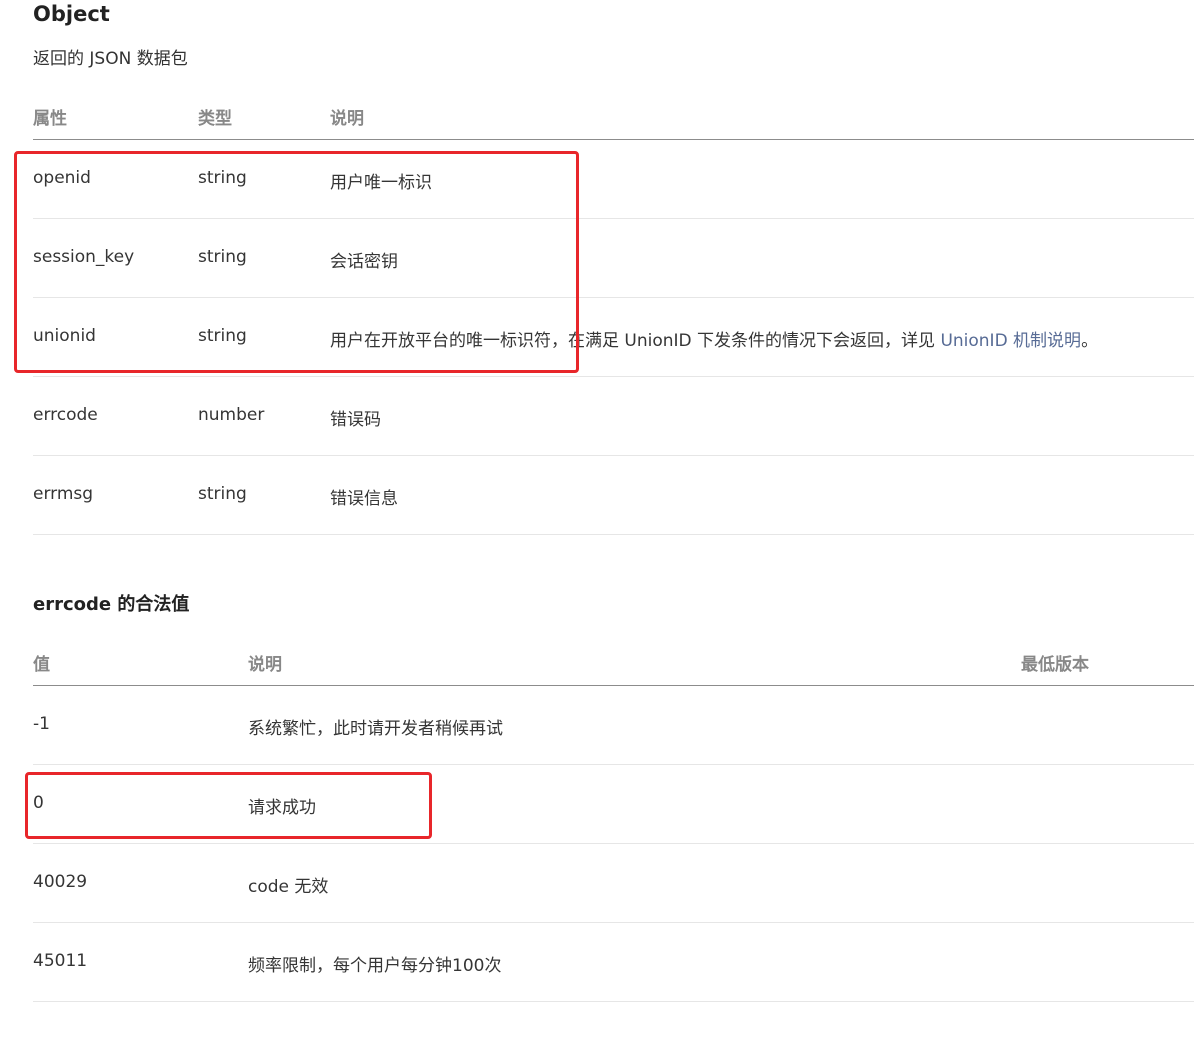  Describe the element at coordinates (60, 961) in the screenshot. I see `row-value: 45011` at that location.